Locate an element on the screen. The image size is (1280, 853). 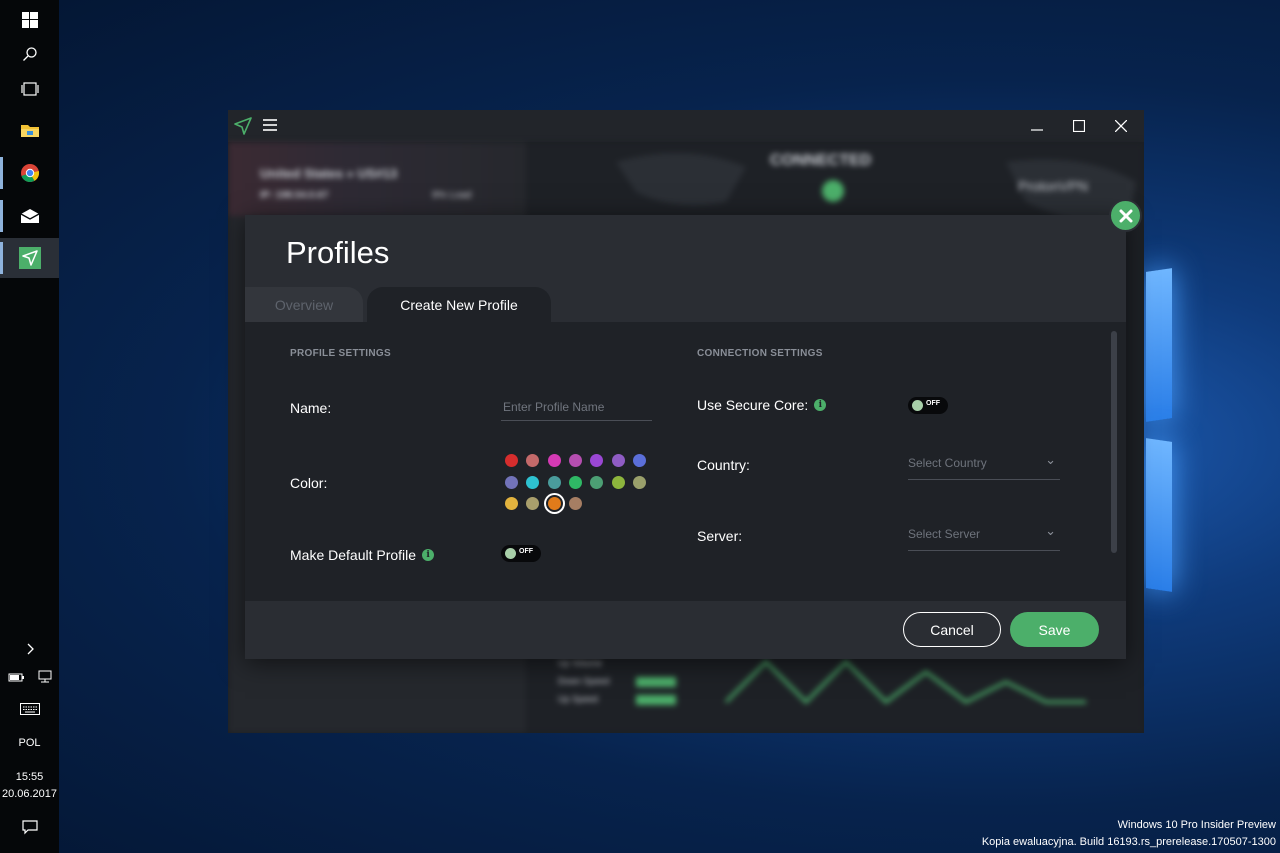
modal-scrollbar is located at coordinates (1114, 442).